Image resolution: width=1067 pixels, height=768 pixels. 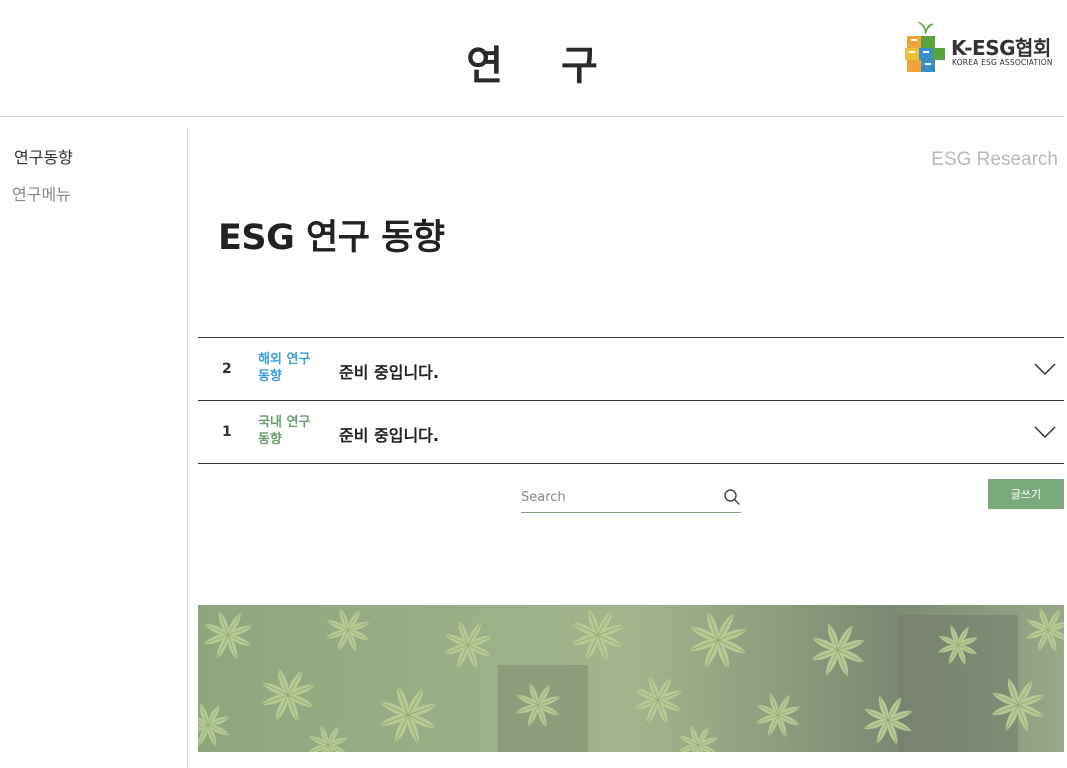 I want to click on row-category: 해외 연구 동향, so click(x=284, y=368).